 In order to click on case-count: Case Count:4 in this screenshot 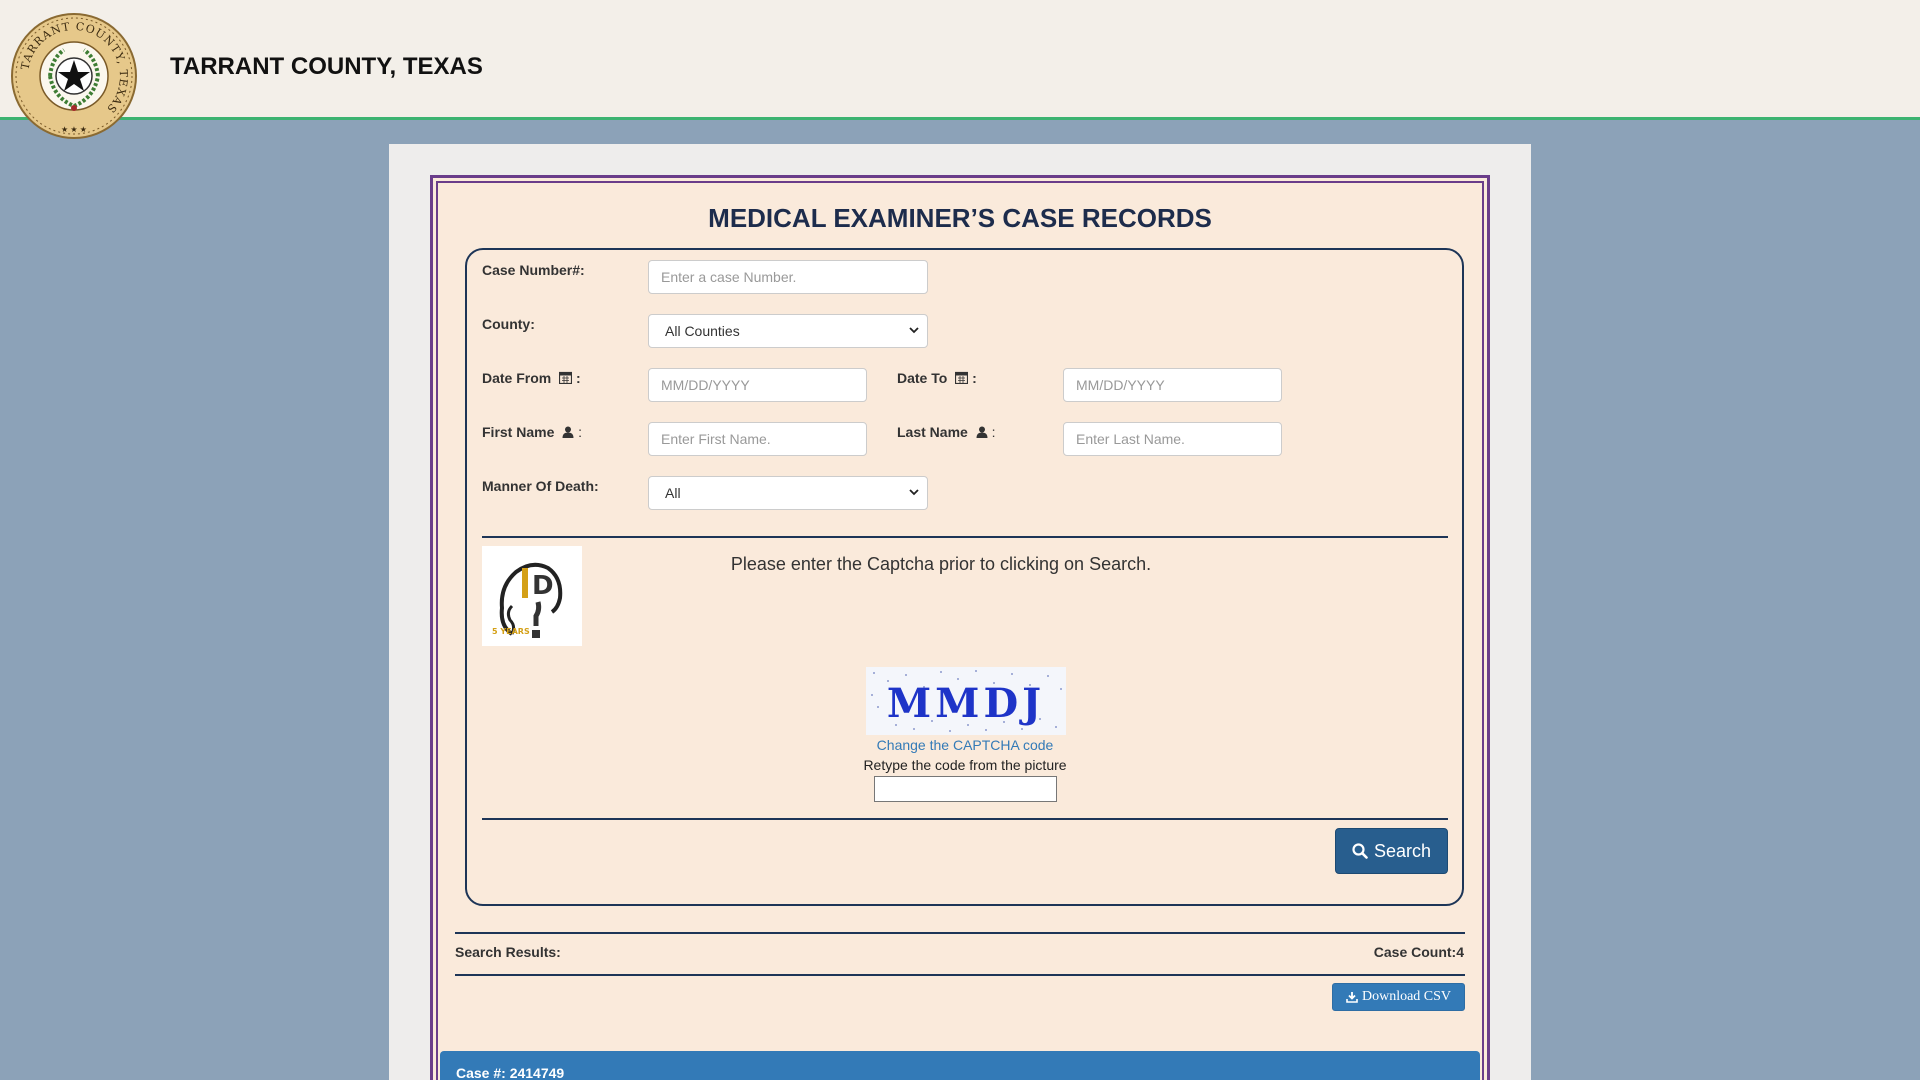, I will do `click(1418, 952)`.